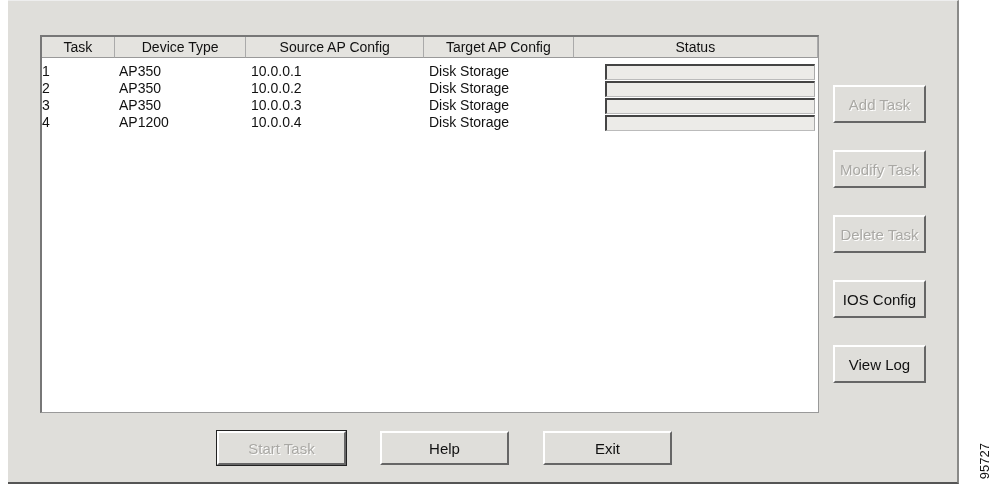 This screenshot has width=1001, height=491. Describe the element at coordinates (46, 71) in the screenshot. I see `table-cell-text: 1` at that location.